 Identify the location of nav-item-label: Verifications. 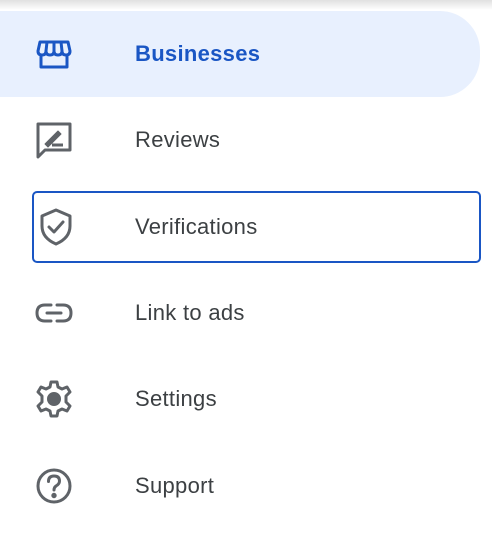
(196, 226).